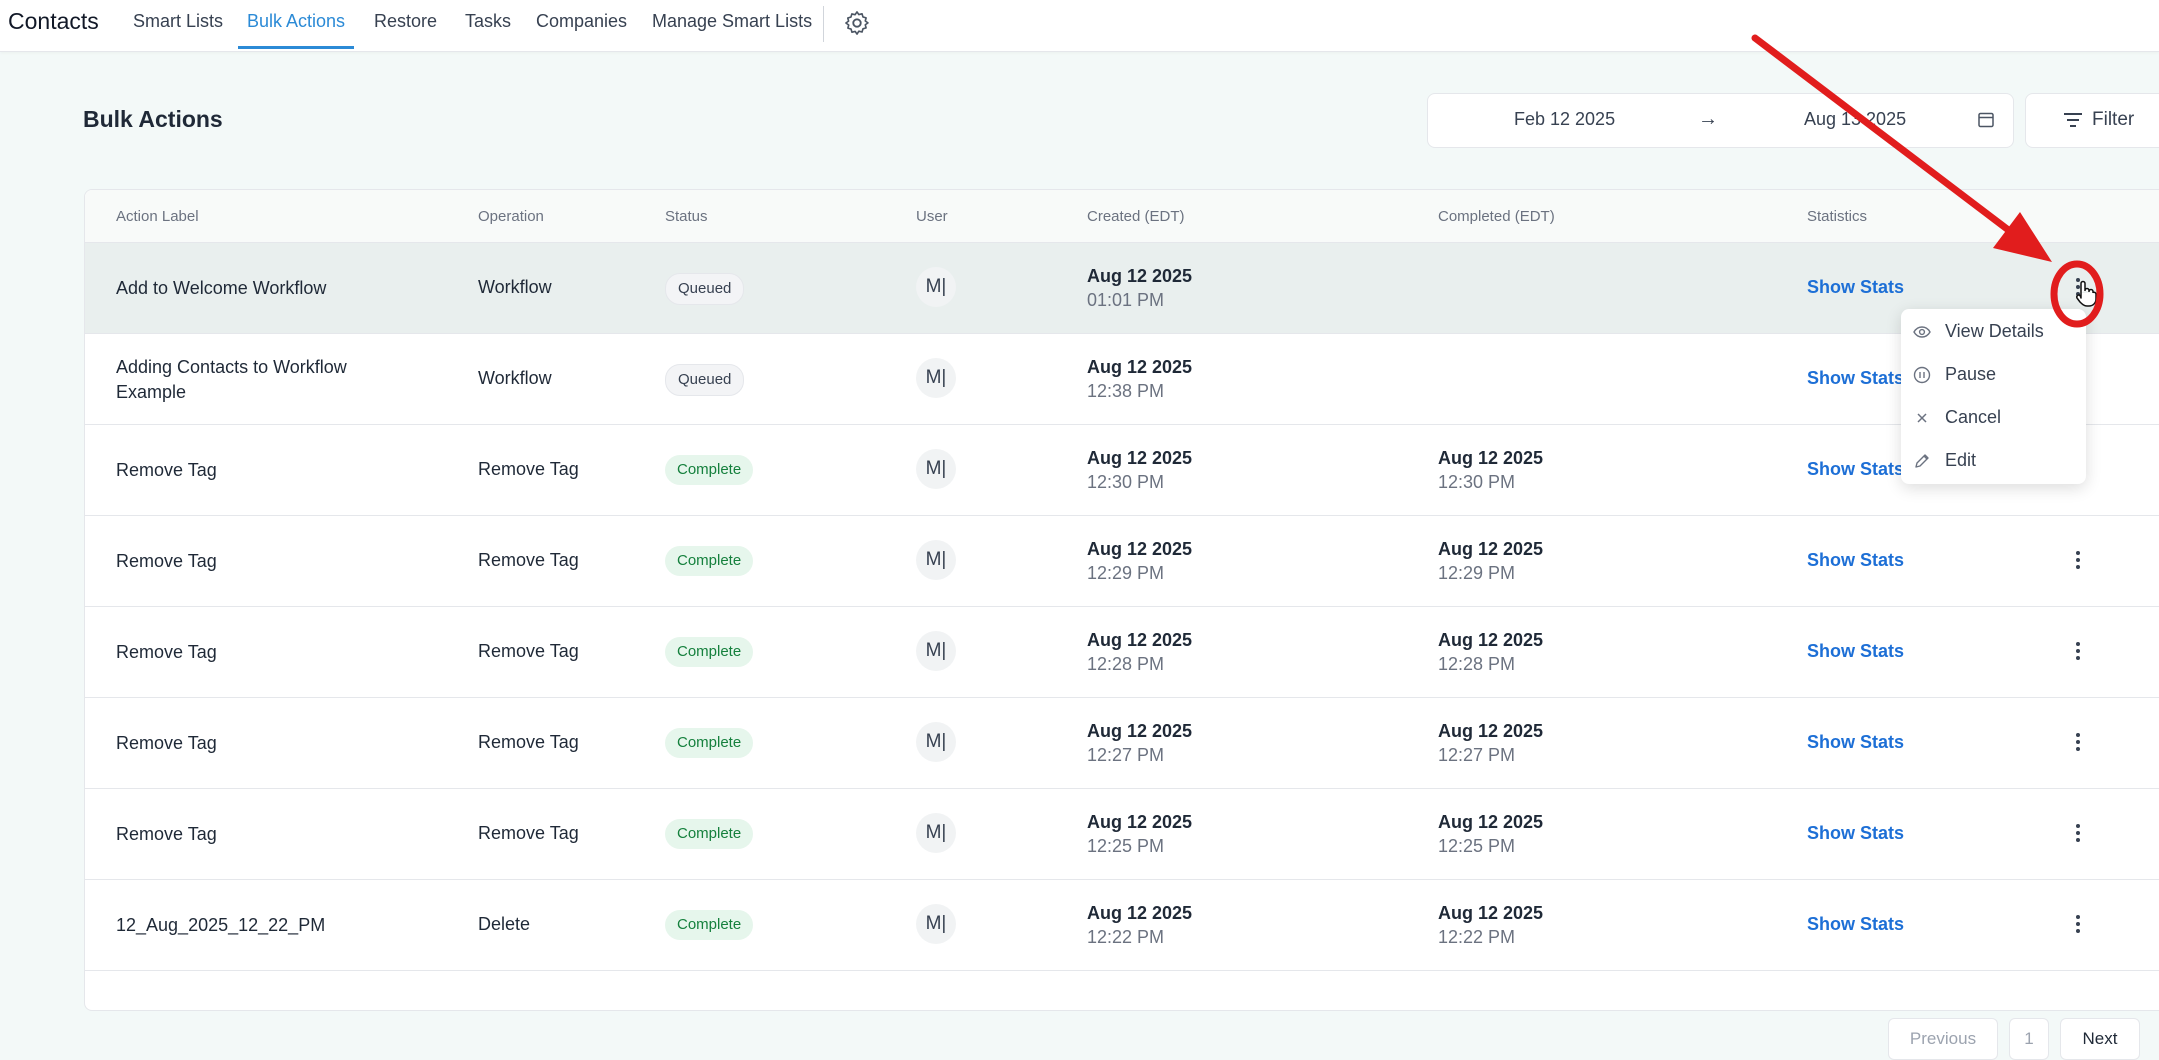 This screenshot has height=1060, width=2159. What do you see at coordinates (932, 216) in the screenshot?
I see `column-header-user: User` at bounding box center [932, 216].